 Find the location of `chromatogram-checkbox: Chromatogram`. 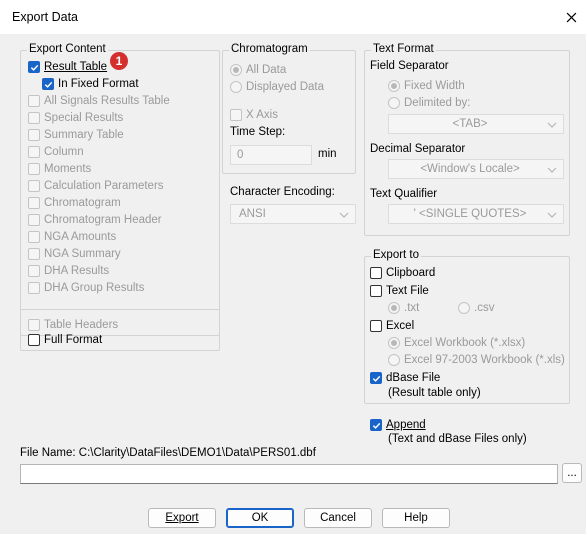

chromatogram-checkbox: Chromatogram is located at coordinates (74, 203).